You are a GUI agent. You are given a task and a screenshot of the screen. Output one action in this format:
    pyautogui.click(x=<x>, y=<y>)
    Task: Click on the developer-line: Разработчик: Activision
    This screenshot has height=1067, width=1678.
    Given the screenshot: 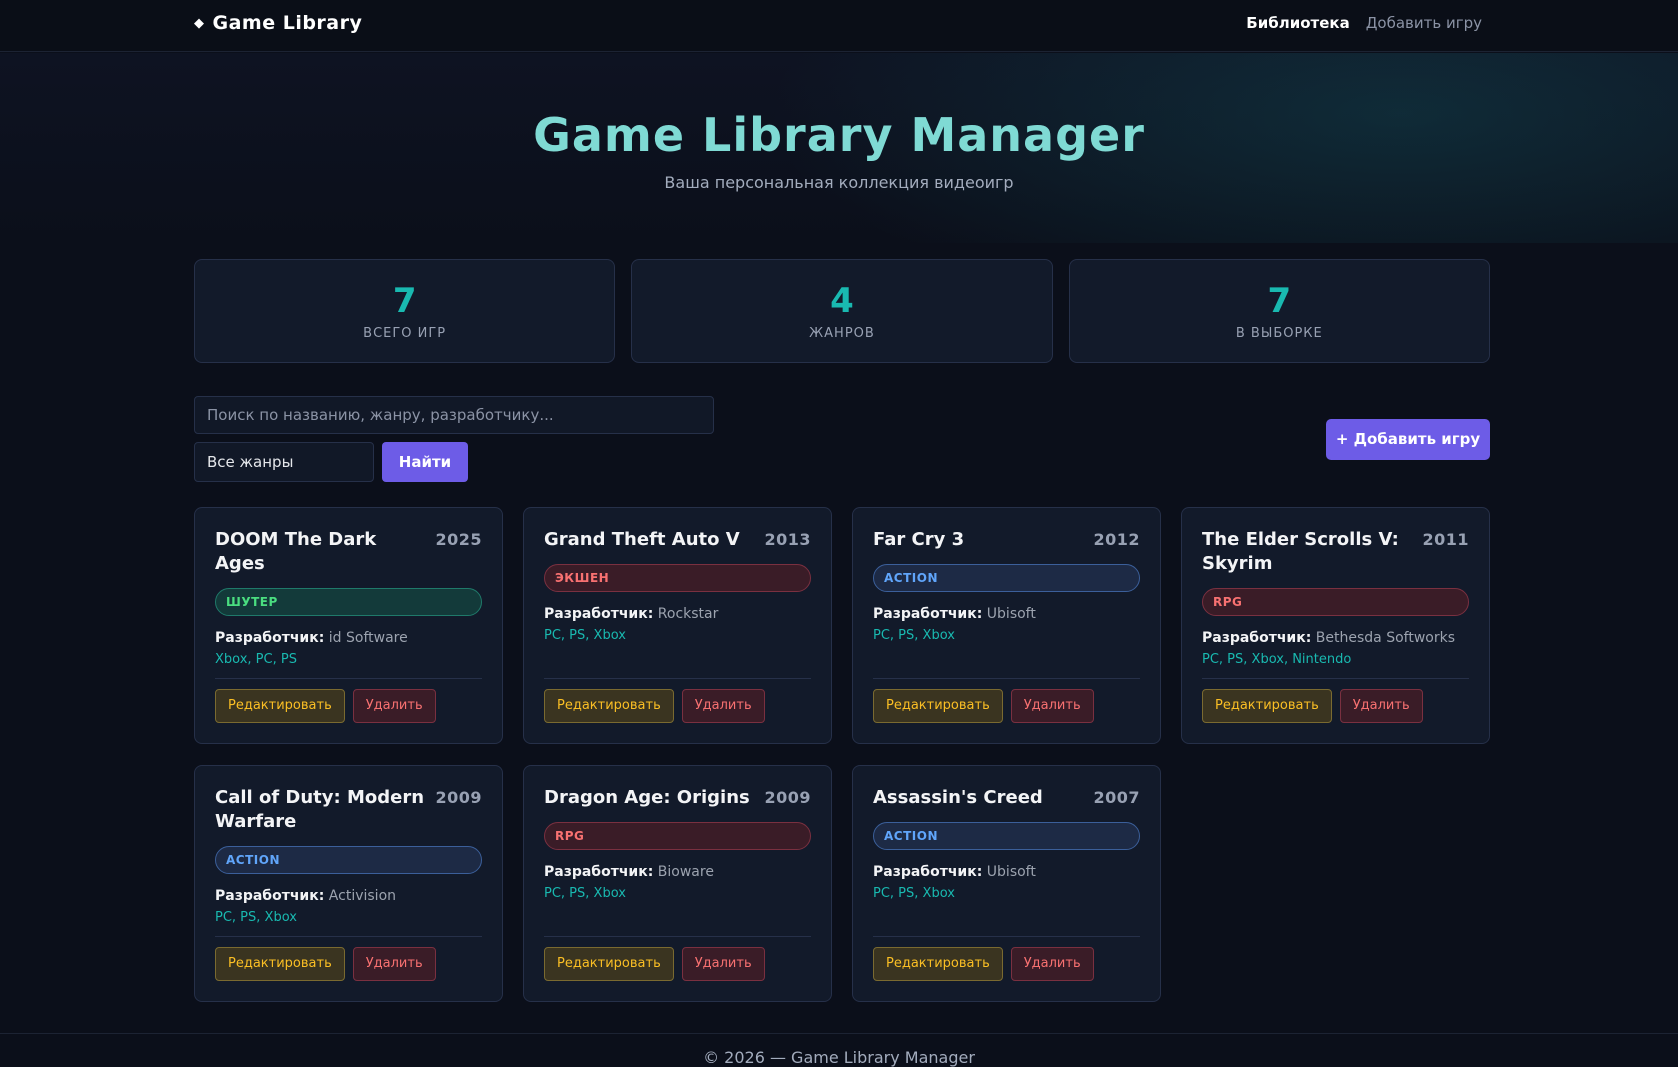 What is the action you would take?
    pyautogui.click(x=348, y=896)
    